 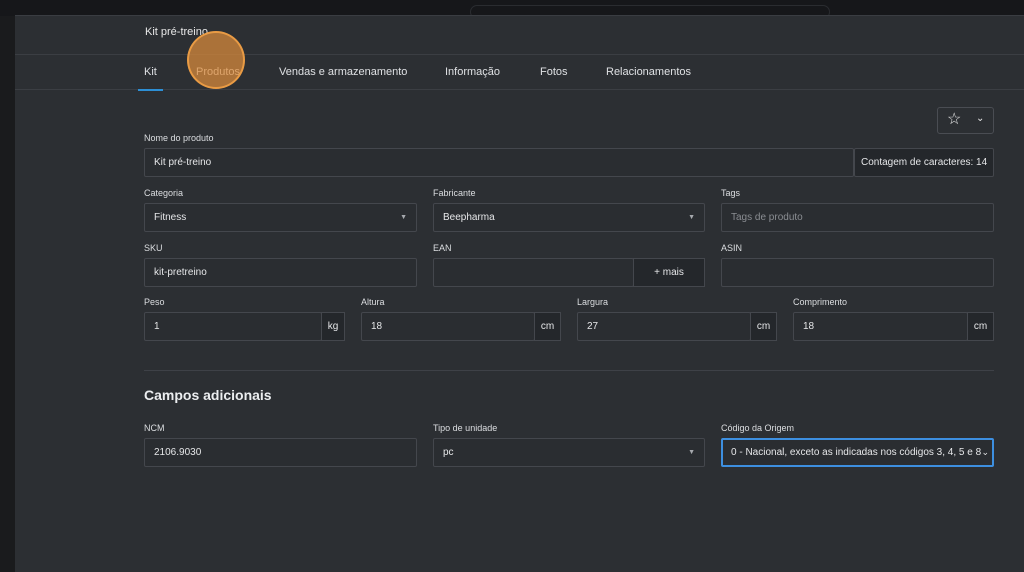 I want to click on tipo-unidade-select: pc ▼, so click(x=569, y=452).